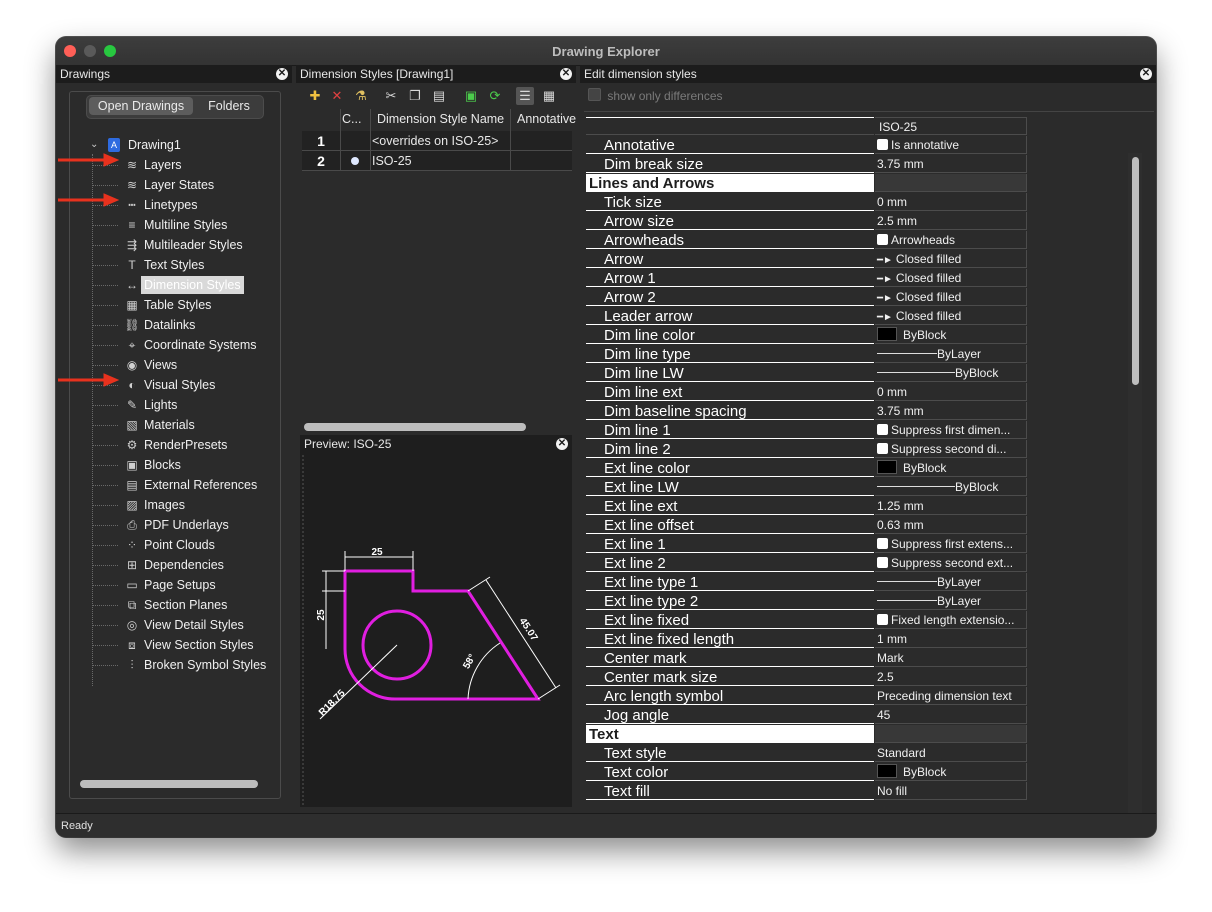 This screenshot has width=1212, height=912. I want to click on property-row: Arrow ━► Closed filled, so click(806, 259).